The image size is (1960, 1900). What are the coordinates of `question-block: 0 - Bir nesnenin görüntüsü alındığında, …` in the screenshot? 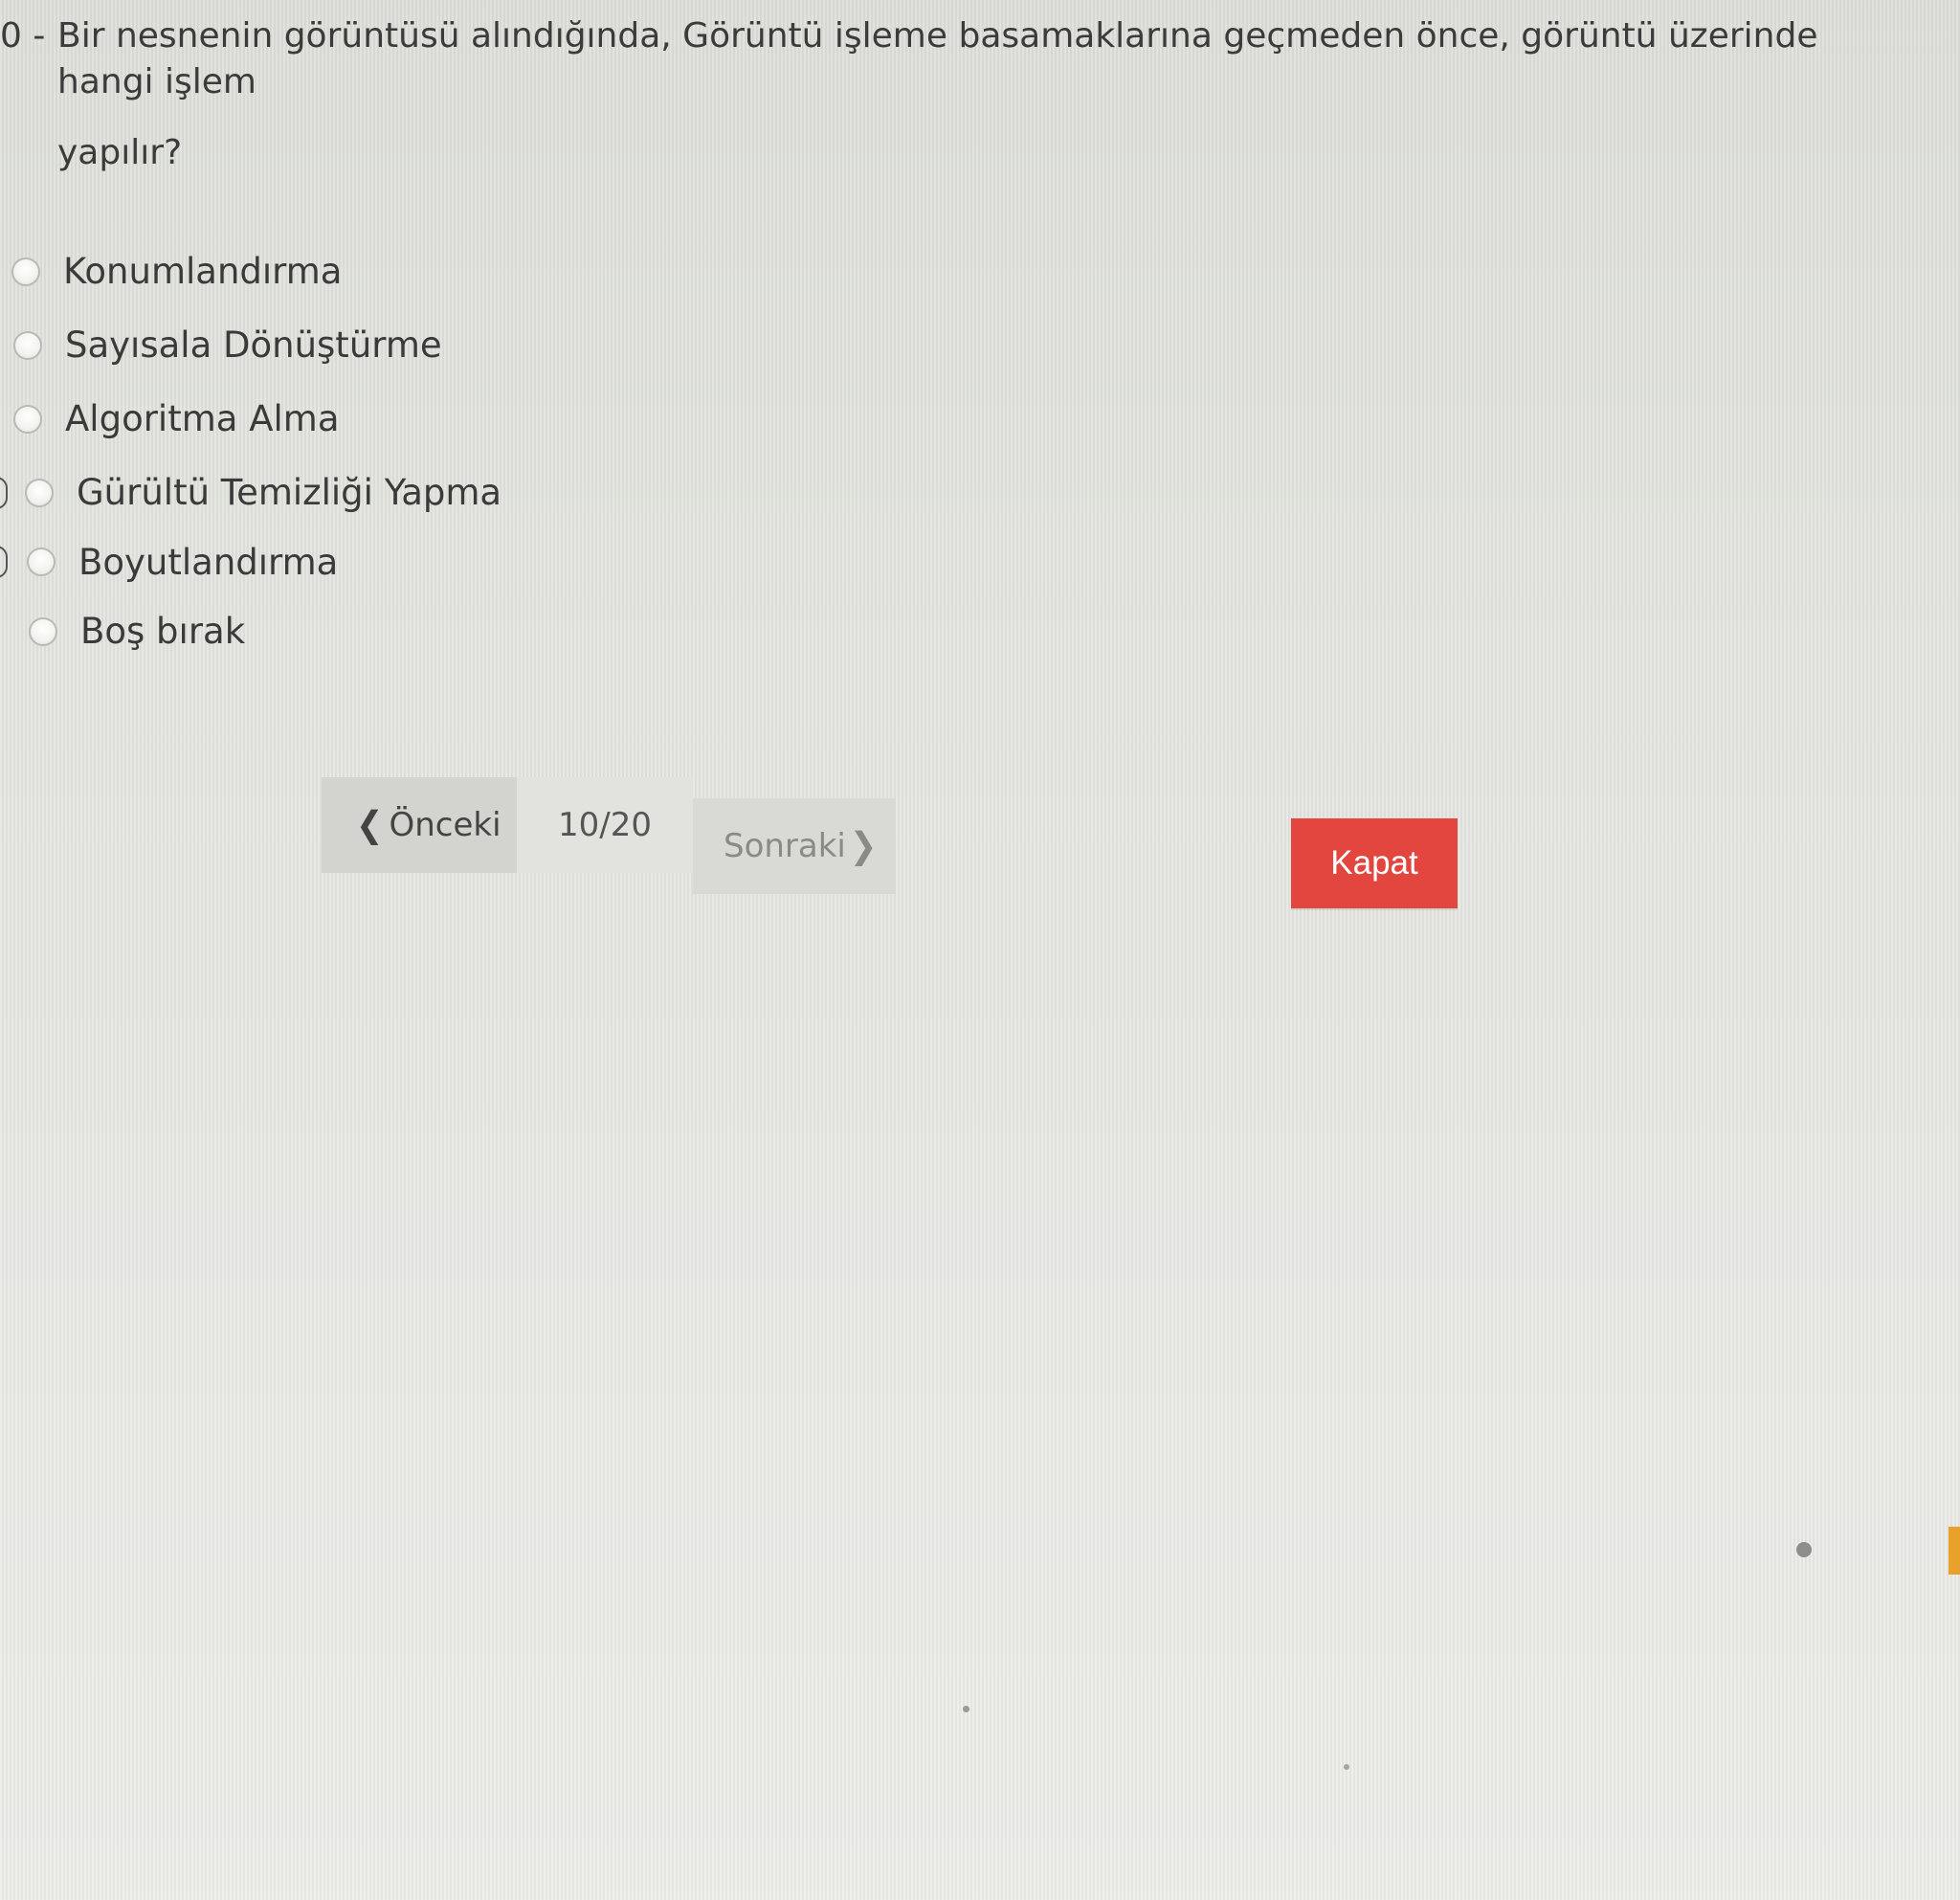 It's located at (967, 94).